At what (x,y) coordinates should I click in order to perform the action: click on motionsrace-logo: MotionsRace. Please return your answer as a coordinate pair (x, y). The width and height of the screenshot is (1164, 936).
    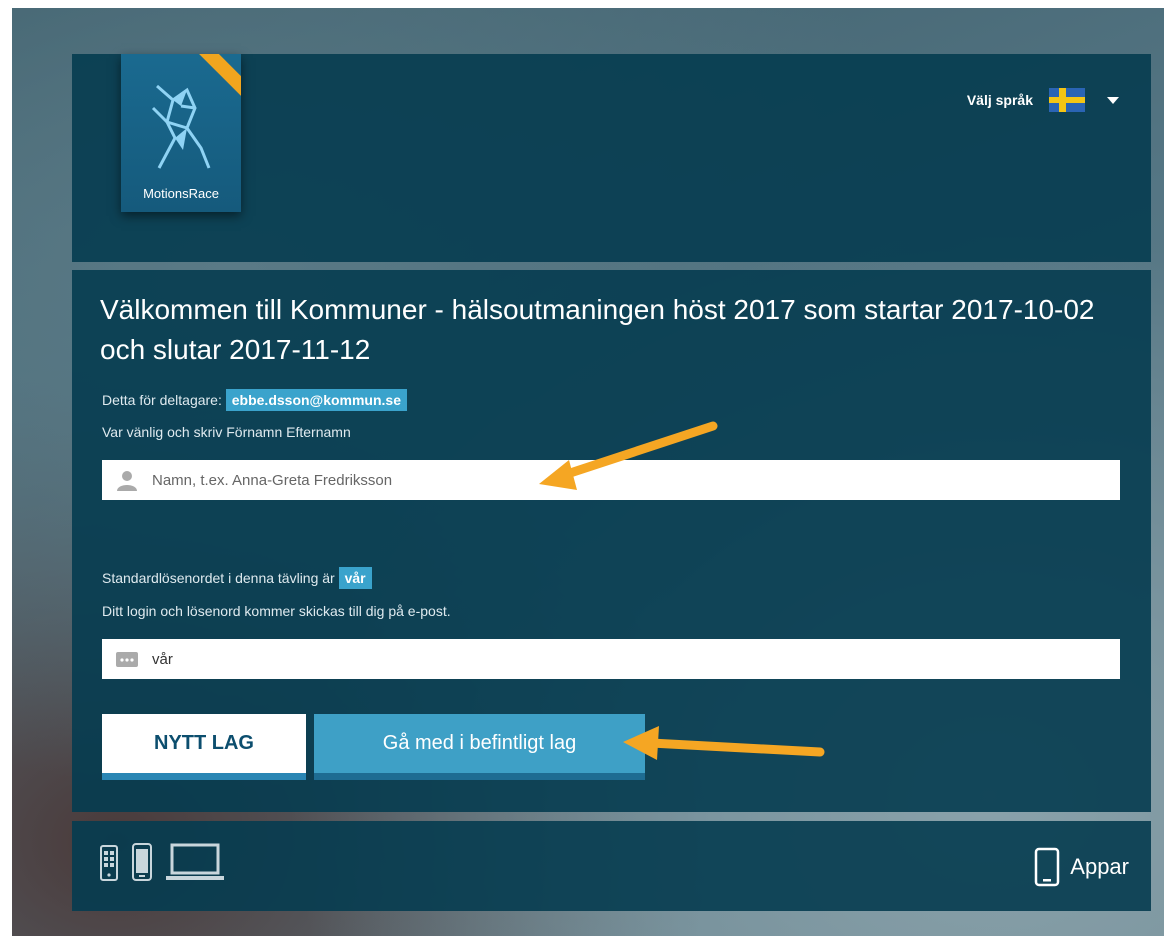
    Looking at the image, I should click on (181, 133).